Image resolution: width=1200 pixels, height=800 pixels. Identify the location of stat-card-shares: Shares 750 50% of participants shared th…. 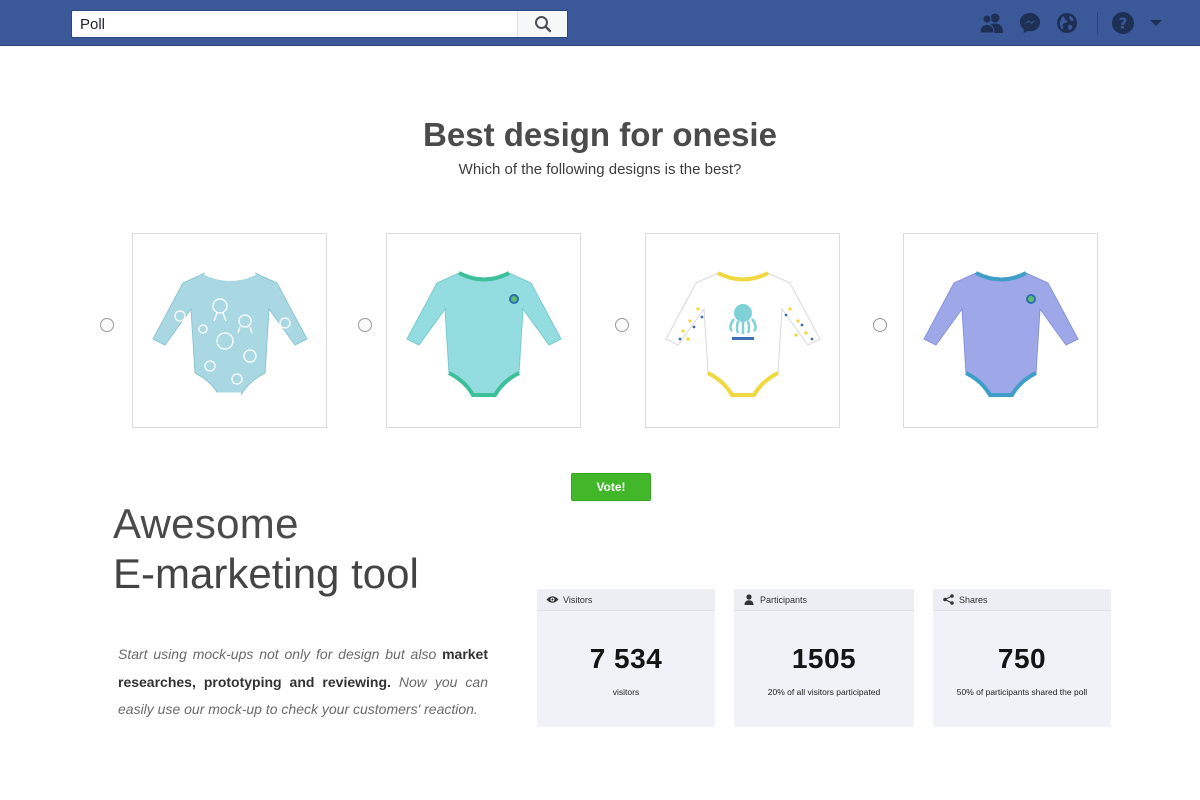
(1022, 658).